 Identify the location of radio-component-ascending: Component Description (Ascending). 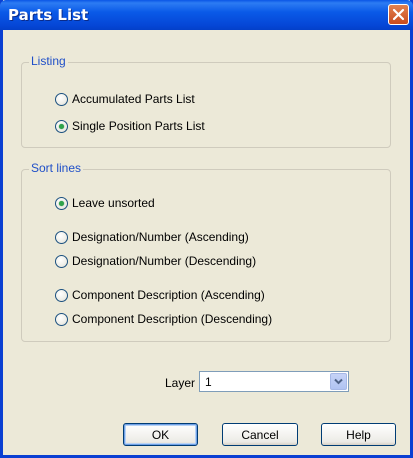
(160, 295).